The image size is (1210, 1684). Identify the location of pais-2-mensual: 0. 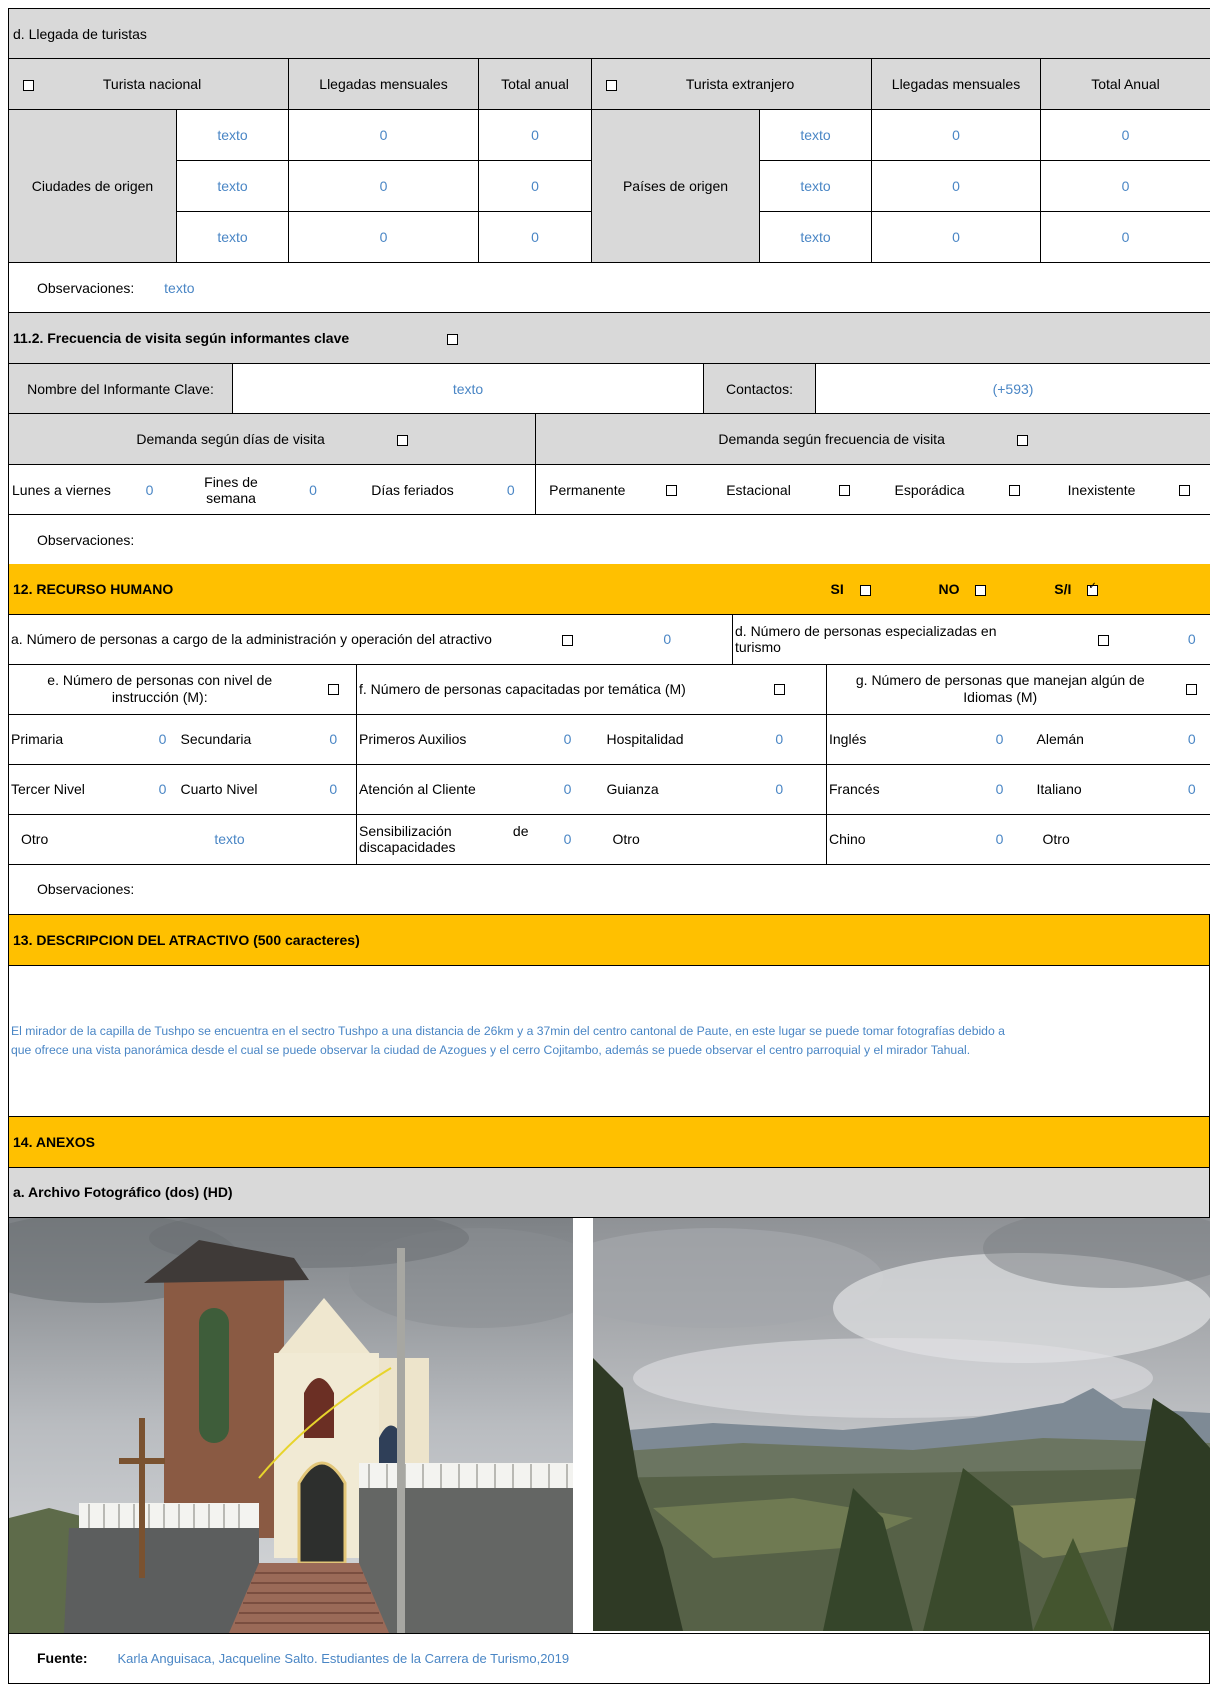
(956, 186).